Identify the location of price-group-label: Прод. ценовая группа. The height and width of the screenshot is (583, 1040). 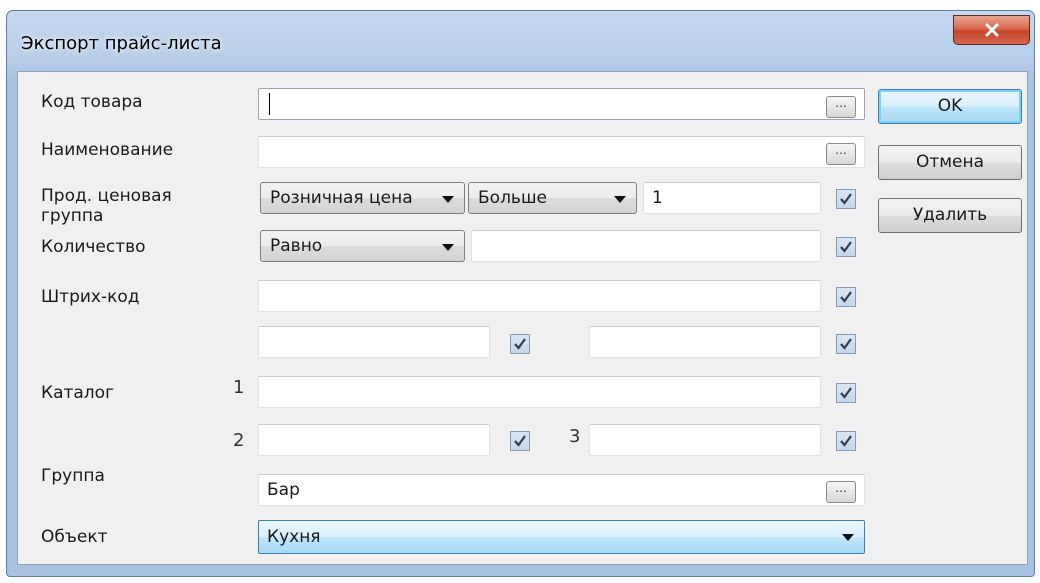
(106, 206).